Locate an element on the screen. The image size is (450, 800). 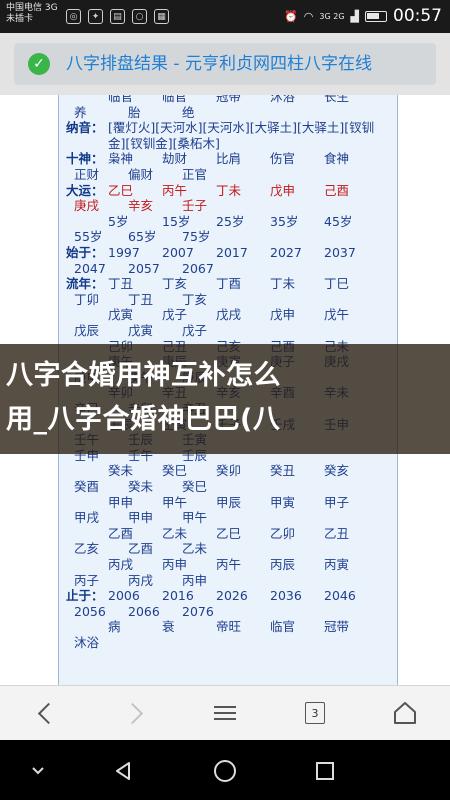
chart-cell: 冠带 is located at coordinates (229, 99).